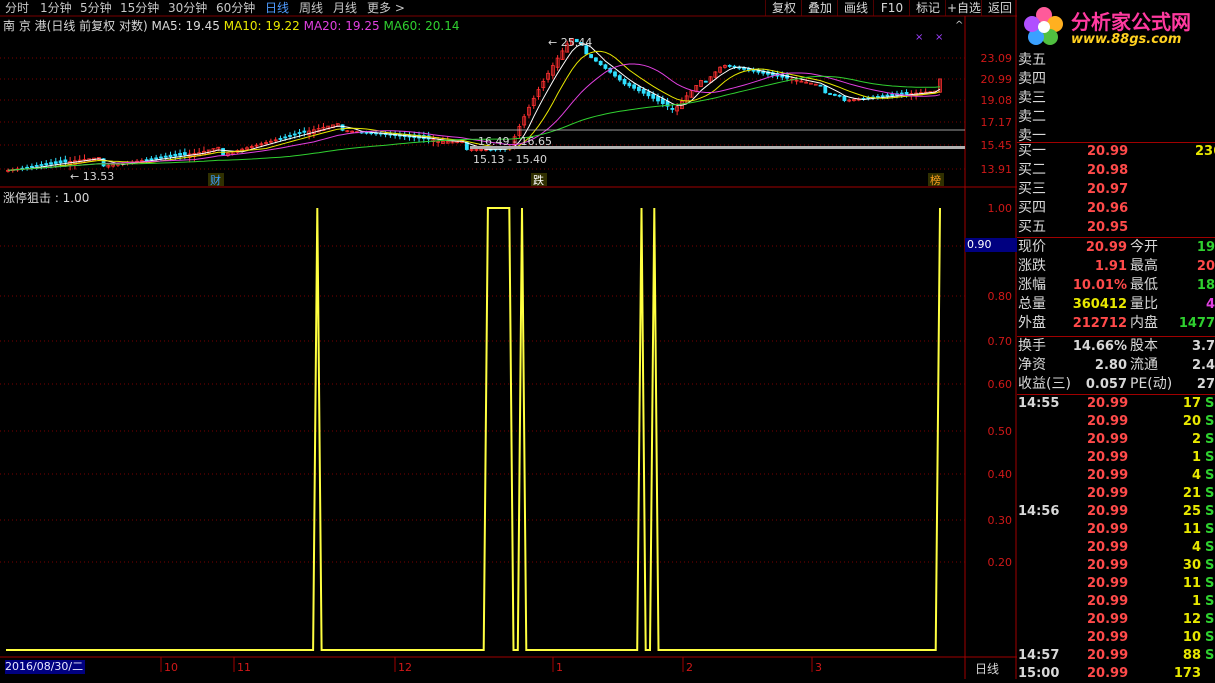 Image resolution: width=1215 pixels, height=683 pixels. What do you see at coordinates (1000, 296) in the screenshot?
I see `indicator-axis-label: 0.80` at bounding box center [1000, 296].